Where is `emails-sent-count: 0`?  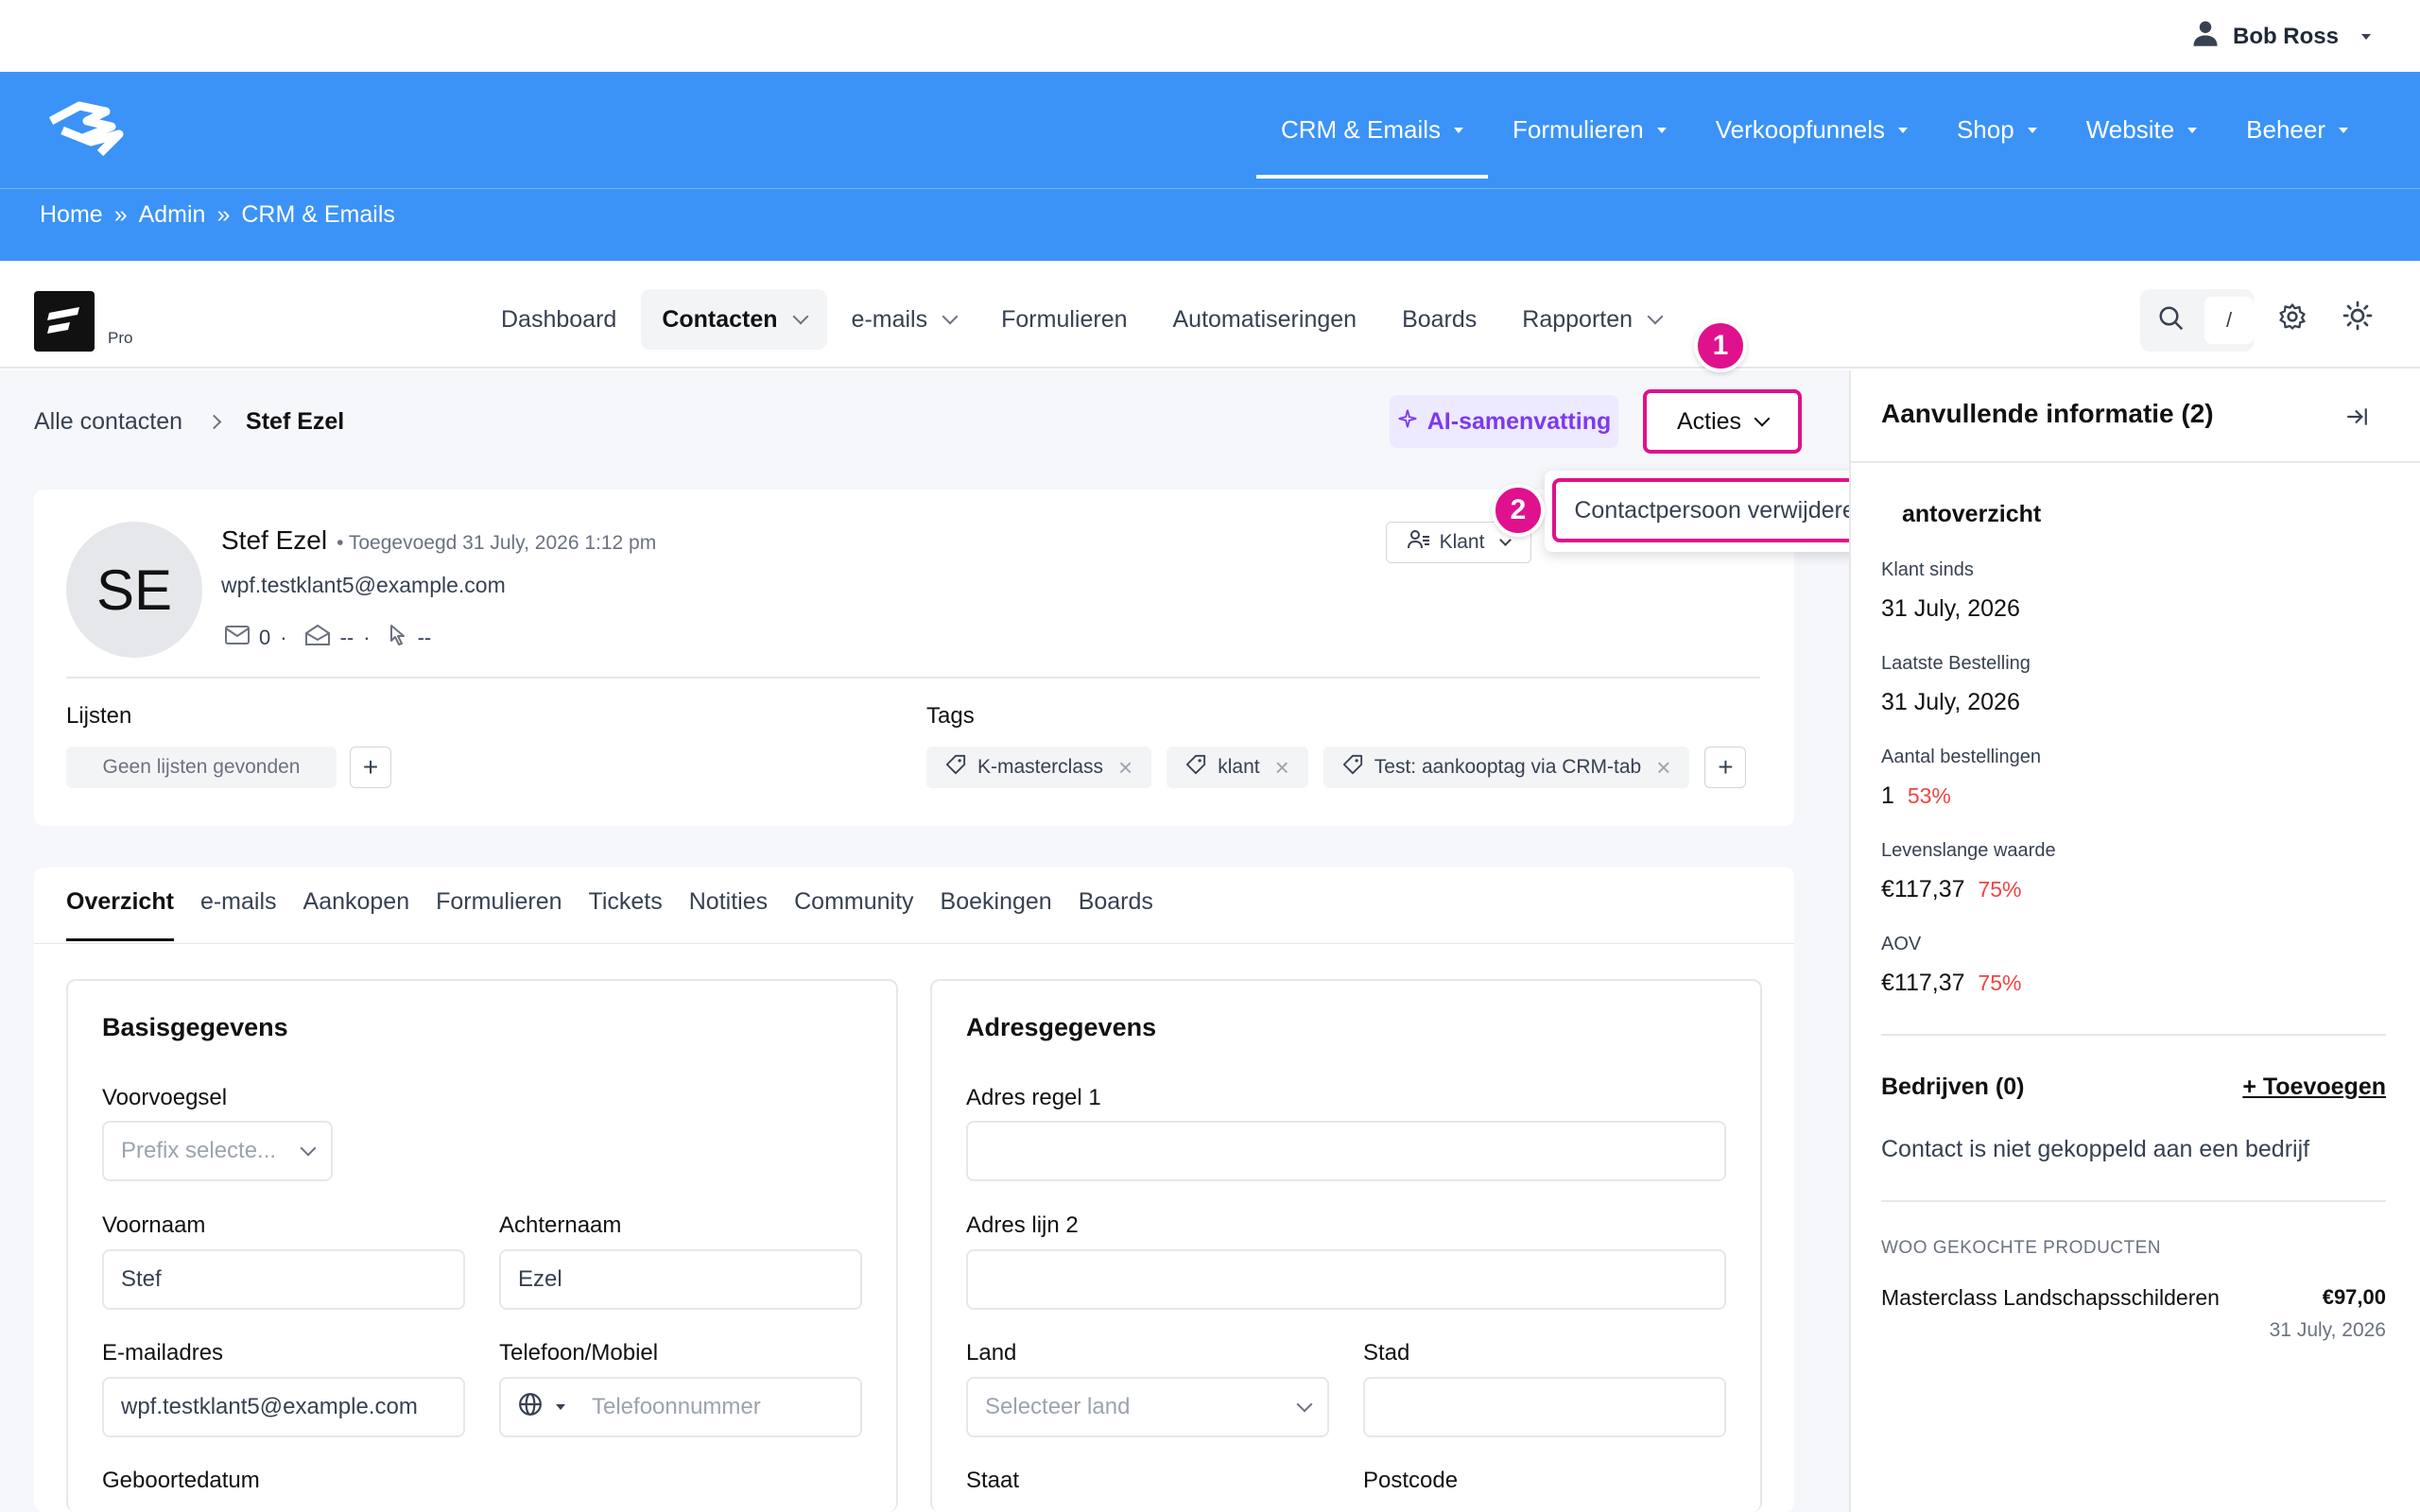
emails-sent-count: 0 is located at coordinates (265, 637).